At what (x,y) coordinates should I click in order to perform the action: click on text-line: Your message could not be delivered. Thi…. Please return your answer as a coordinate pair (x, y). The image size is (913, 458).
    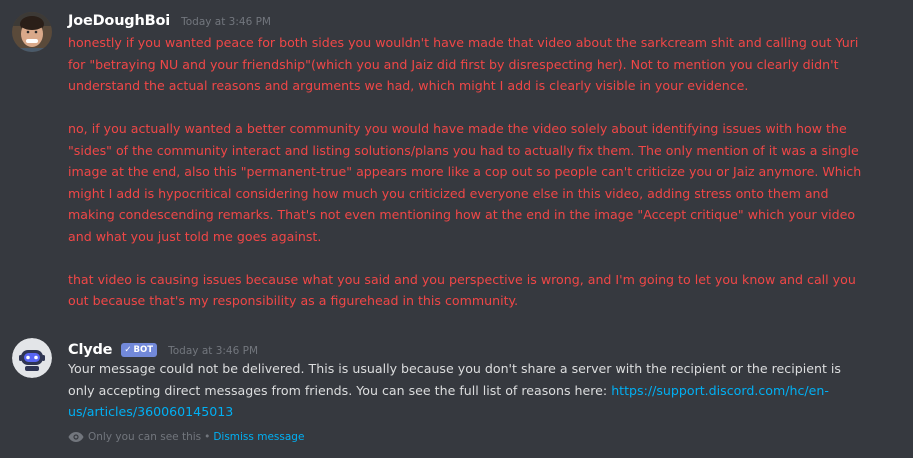
    Looking at the image, I should click on (454, 368).